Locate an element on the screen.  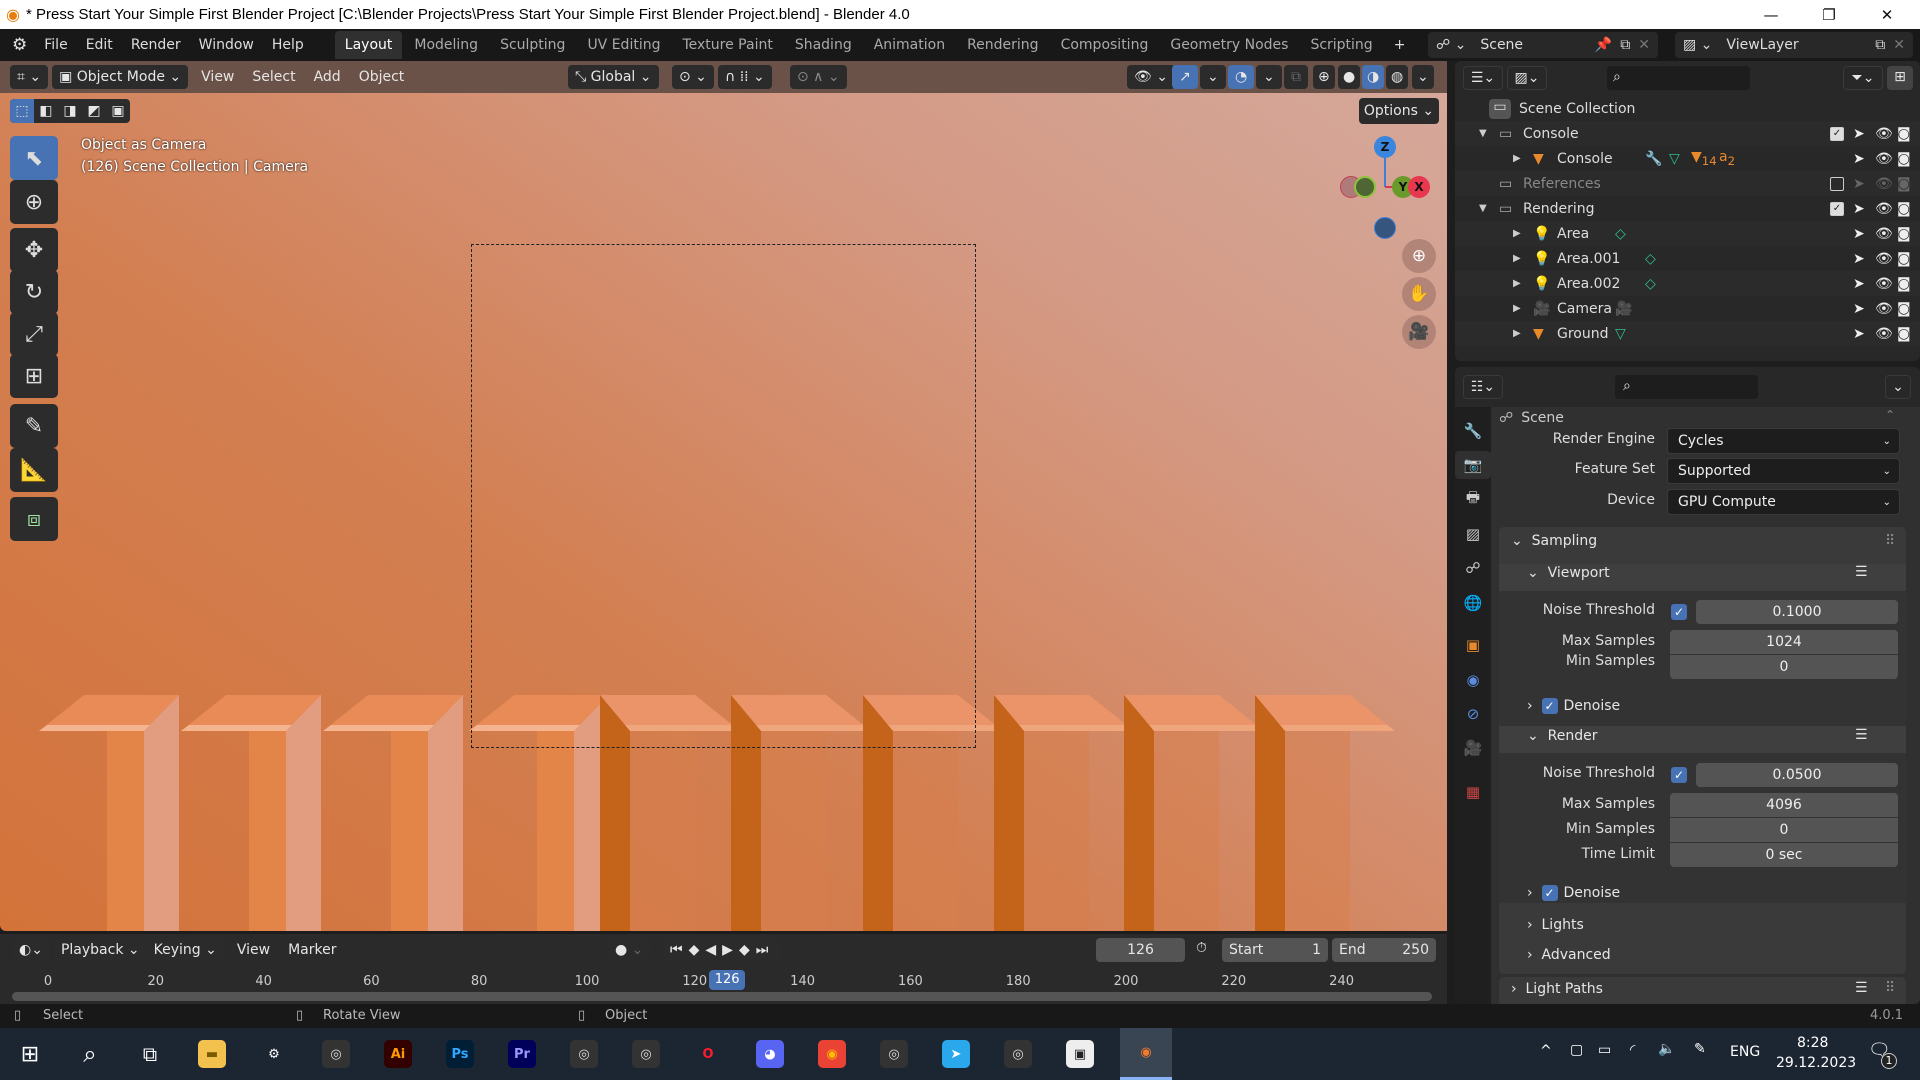
new-scene-icon: ⧉ is located at coordinates (1625, 45).